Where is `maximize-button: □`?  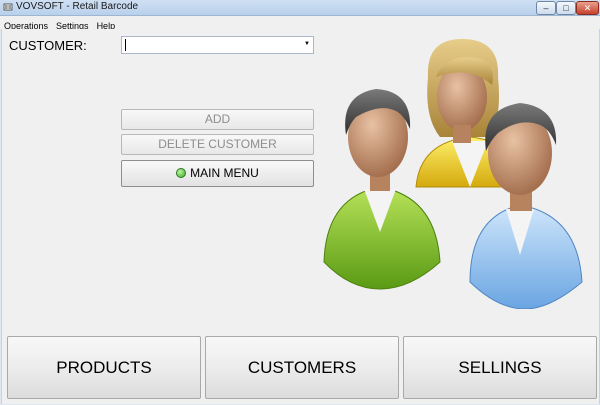
maximize-button: □ is located at coordinates (566, 8).